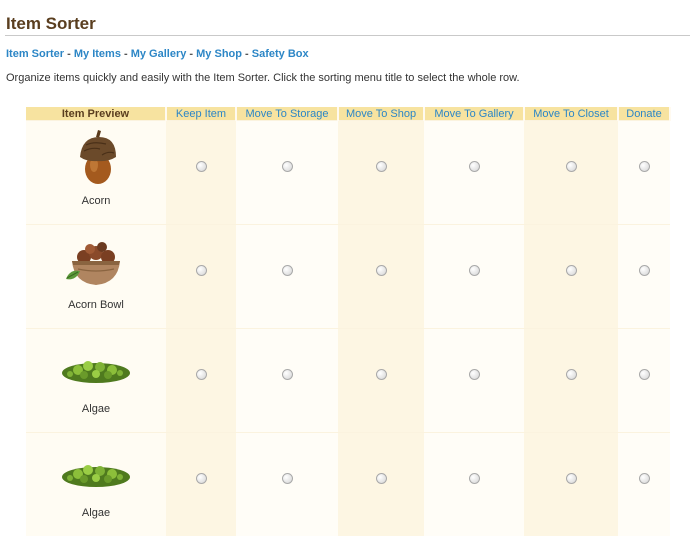  Describe the element at coordinates (347, 35) in the screenshot. I see `title-divider` at that location.